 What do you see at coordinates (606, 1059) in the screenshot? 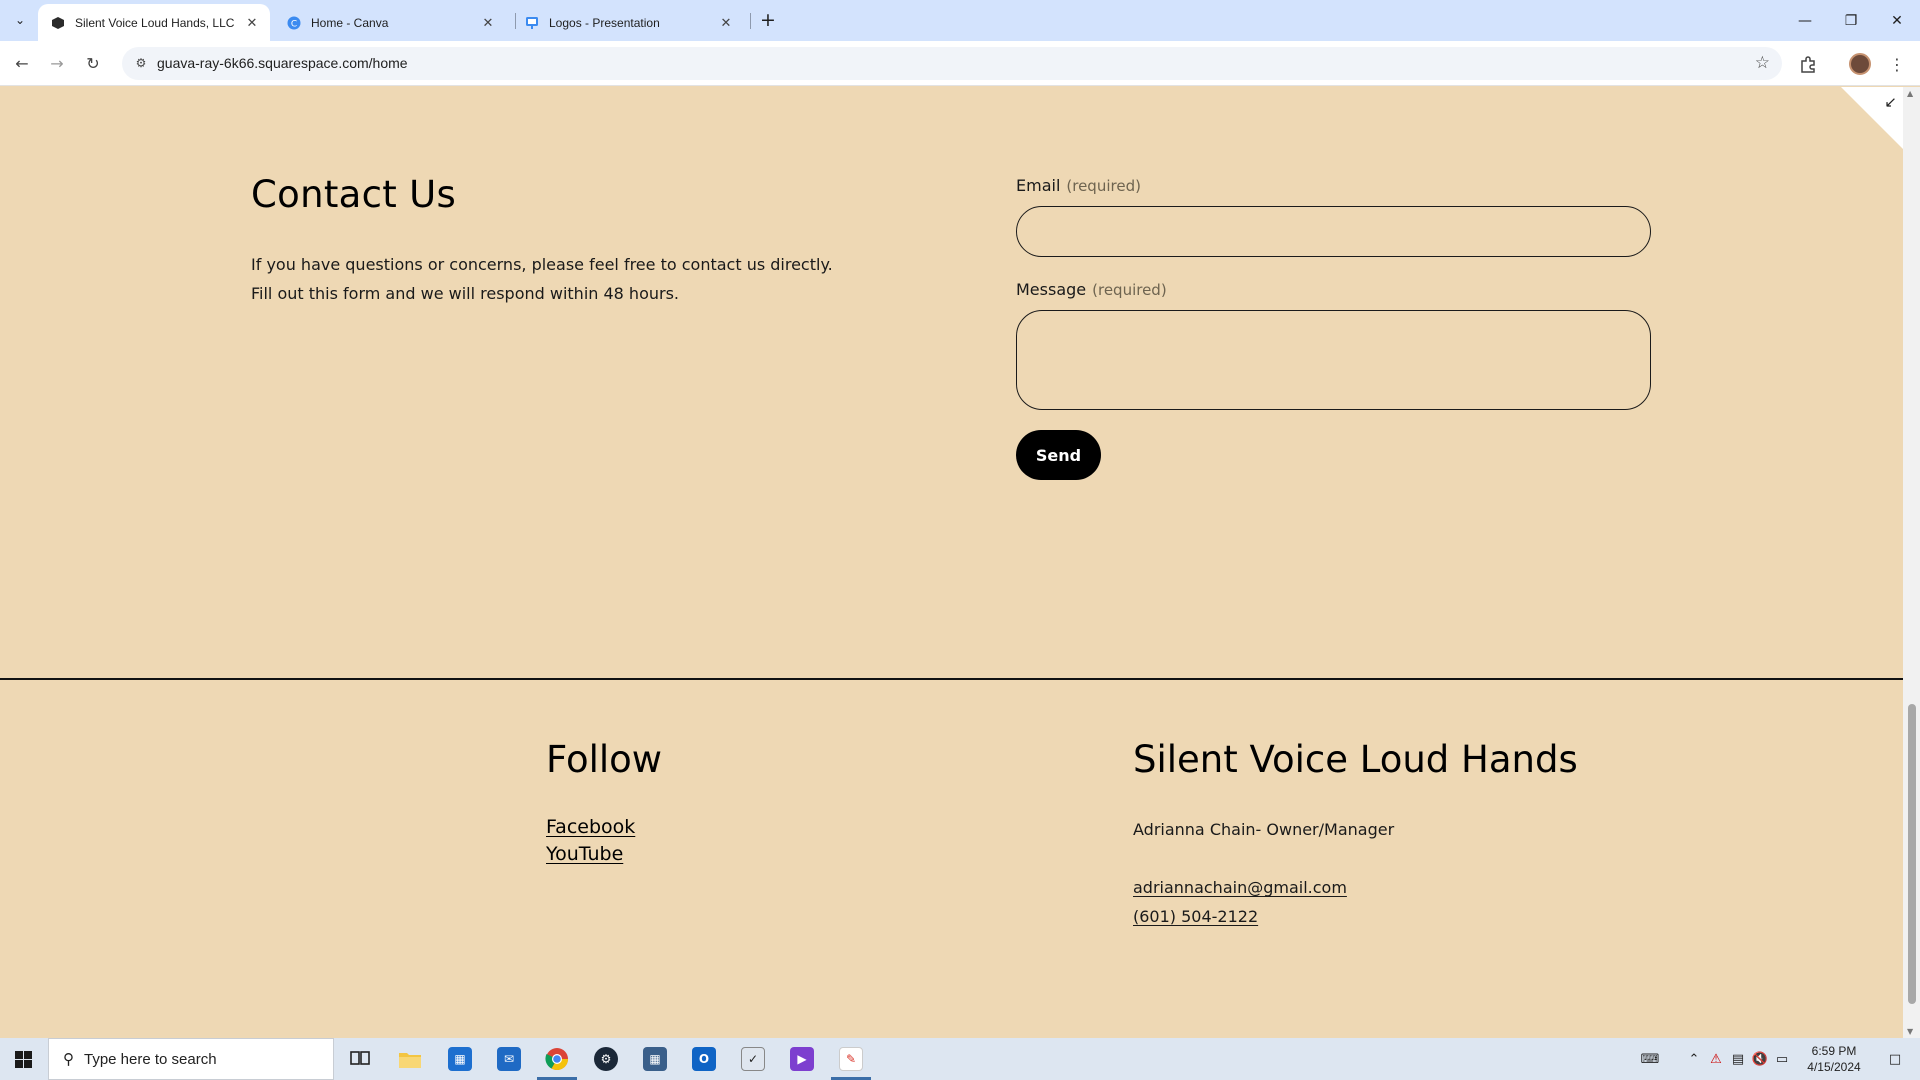
I see `steam-icon: ⚙` at bounding box center [606, 1059].